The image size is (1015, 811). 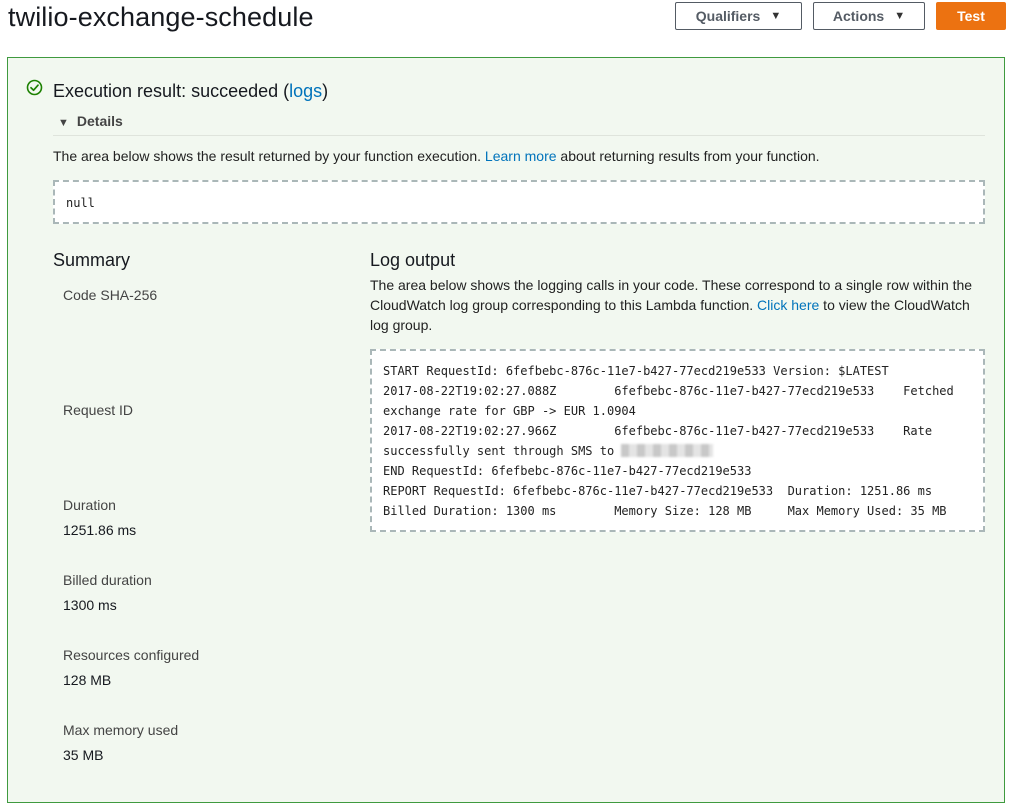 I want to click on log-line: exchange rate for GBP -> EUR 1.0904, so click(x=509, y=411).